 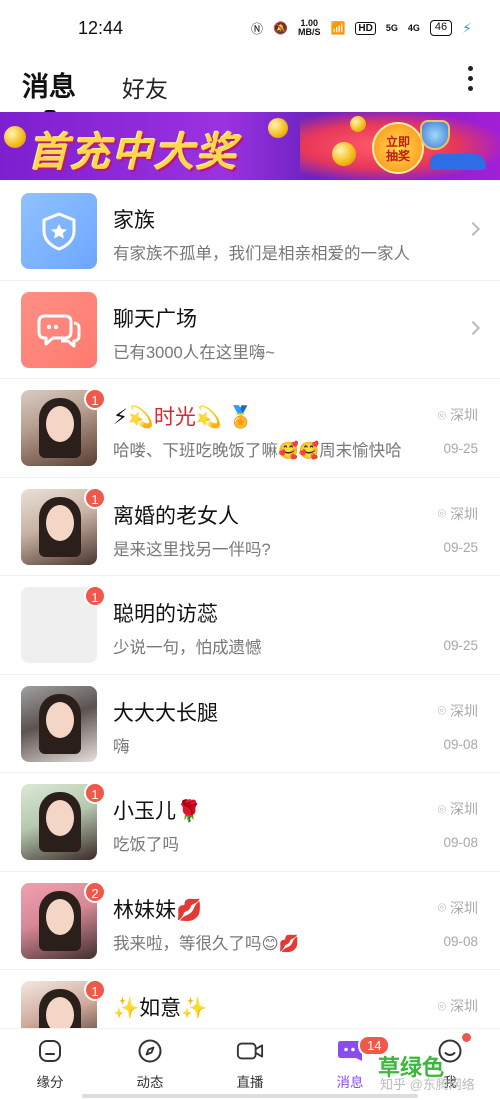 I want to click on conversation-preview: 我来啦，等很久了吗😊💋, so click(x=206, y=943).